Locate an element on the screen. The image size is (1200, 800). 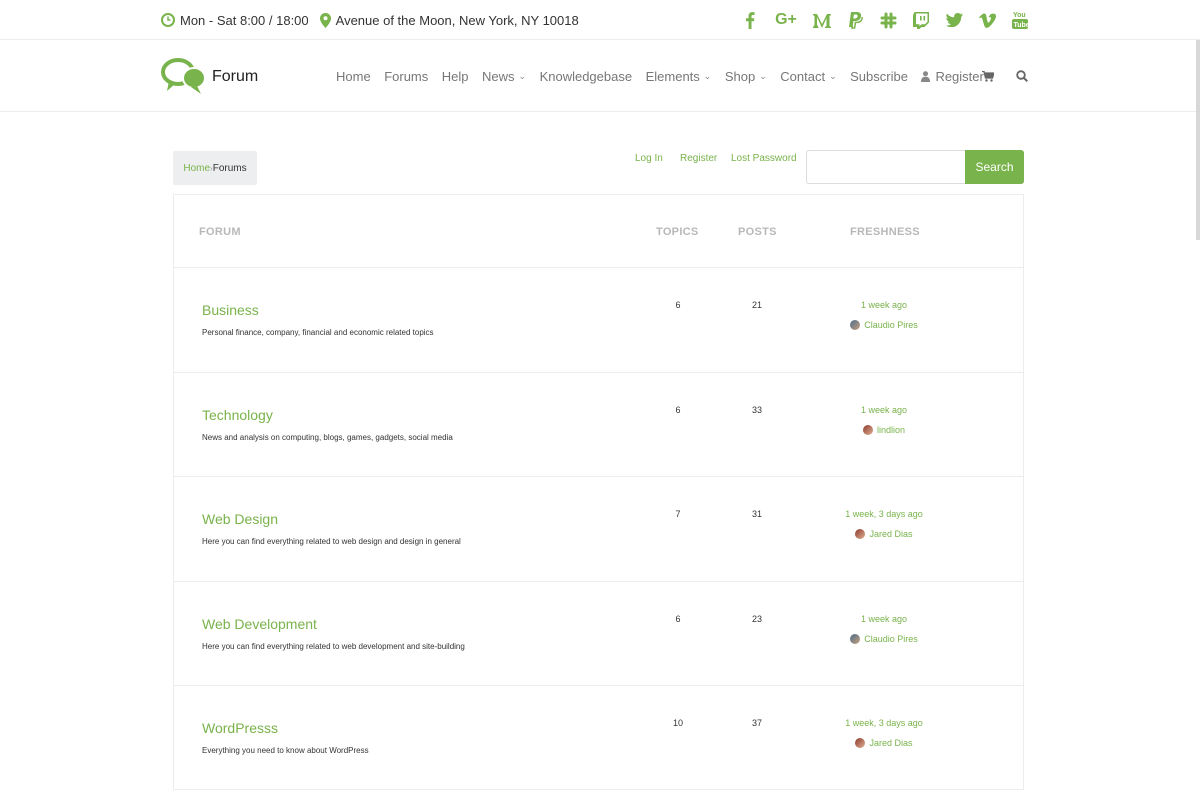
header-icons is located at coordinates (1016, 76).